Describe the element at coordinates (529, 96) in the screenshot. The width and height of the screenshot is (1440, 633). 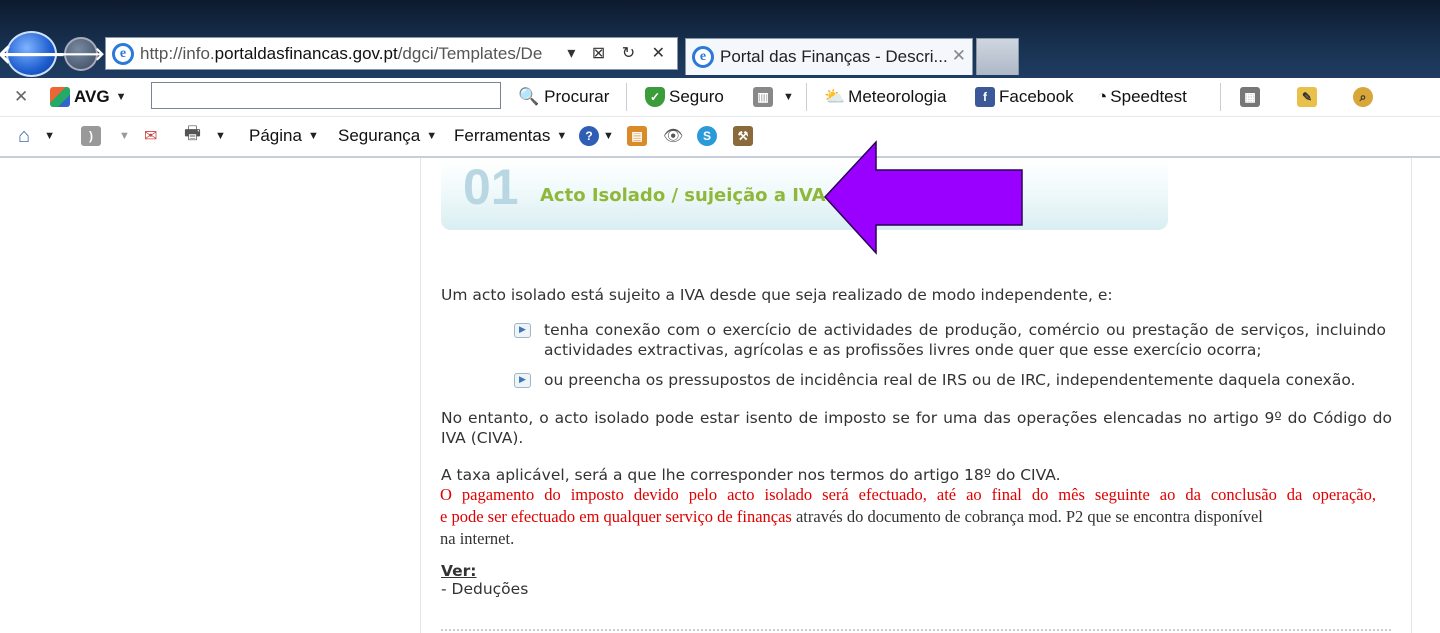
I see `search-icon: 🔍` at that location.